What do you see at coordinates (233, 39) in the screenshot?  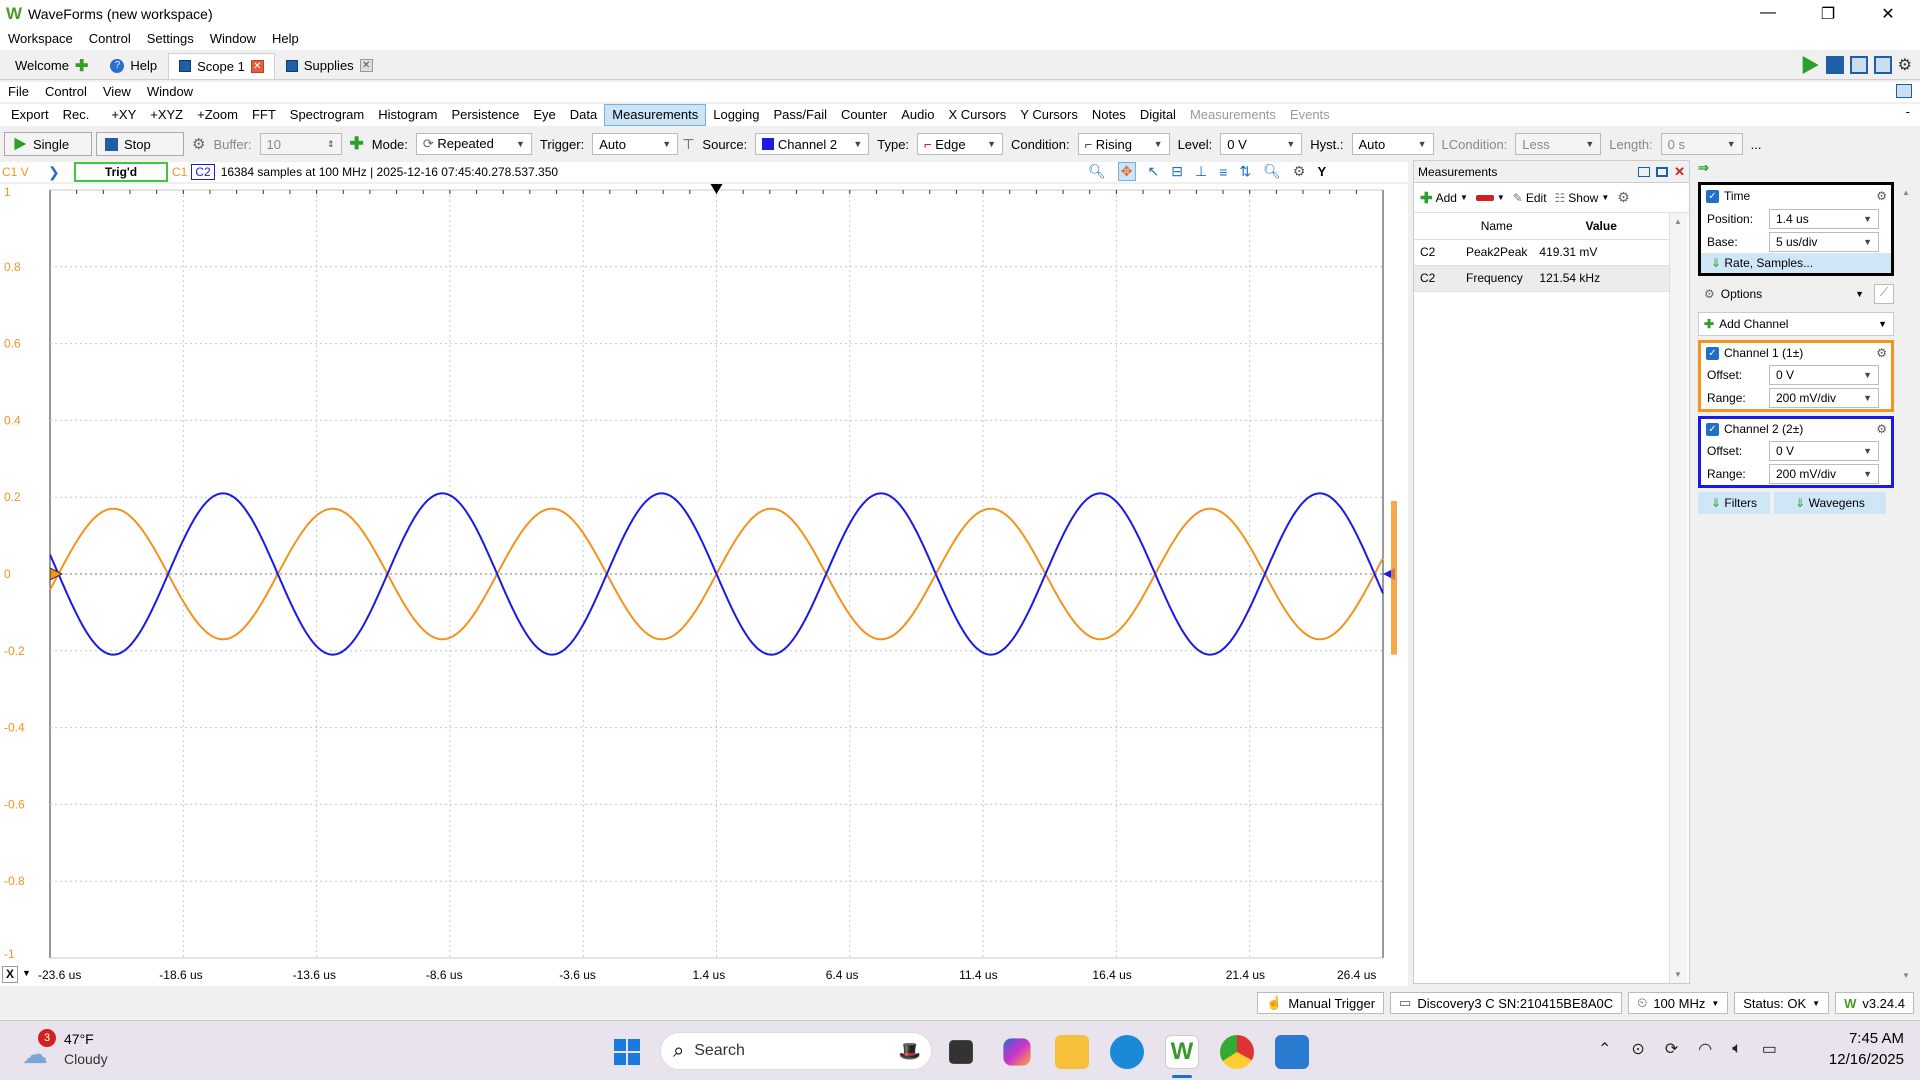 I see `menu-window: Window` at bounding box center [233, 39].